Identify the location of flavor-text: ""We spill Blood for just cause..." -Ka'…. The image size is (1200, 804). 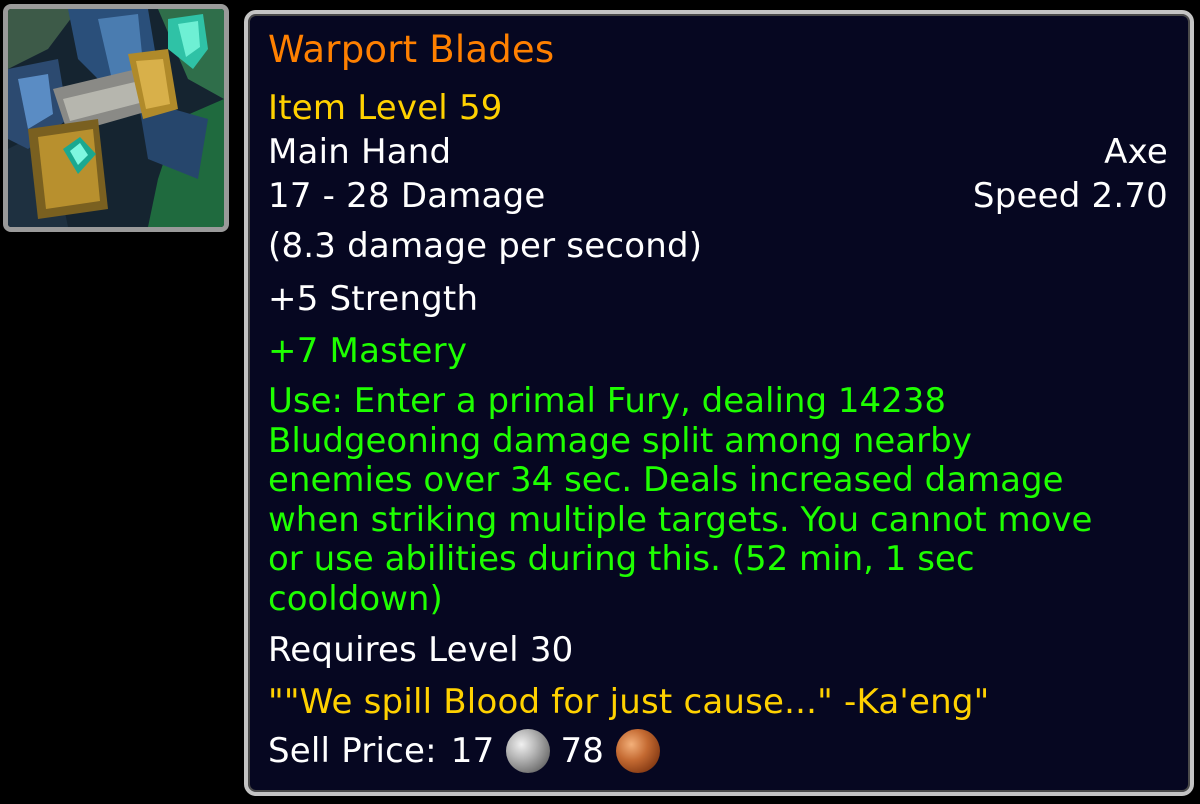
(629, 702).